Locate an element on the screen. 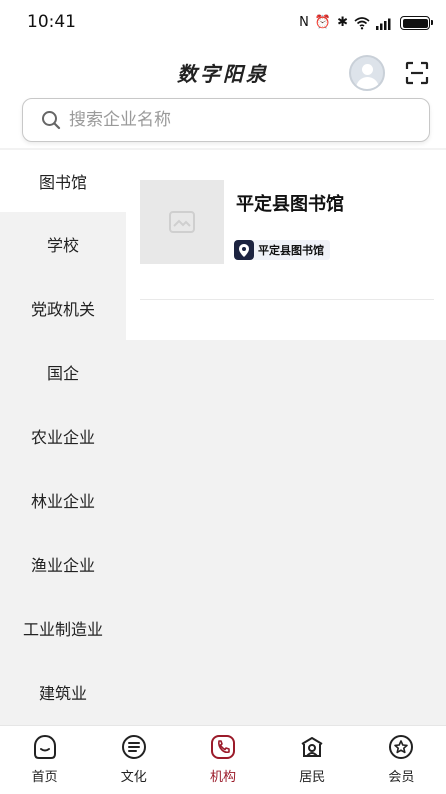 The height and width of the screenshot is (794, 446). resident-icon is located at coordinates (312, 747).